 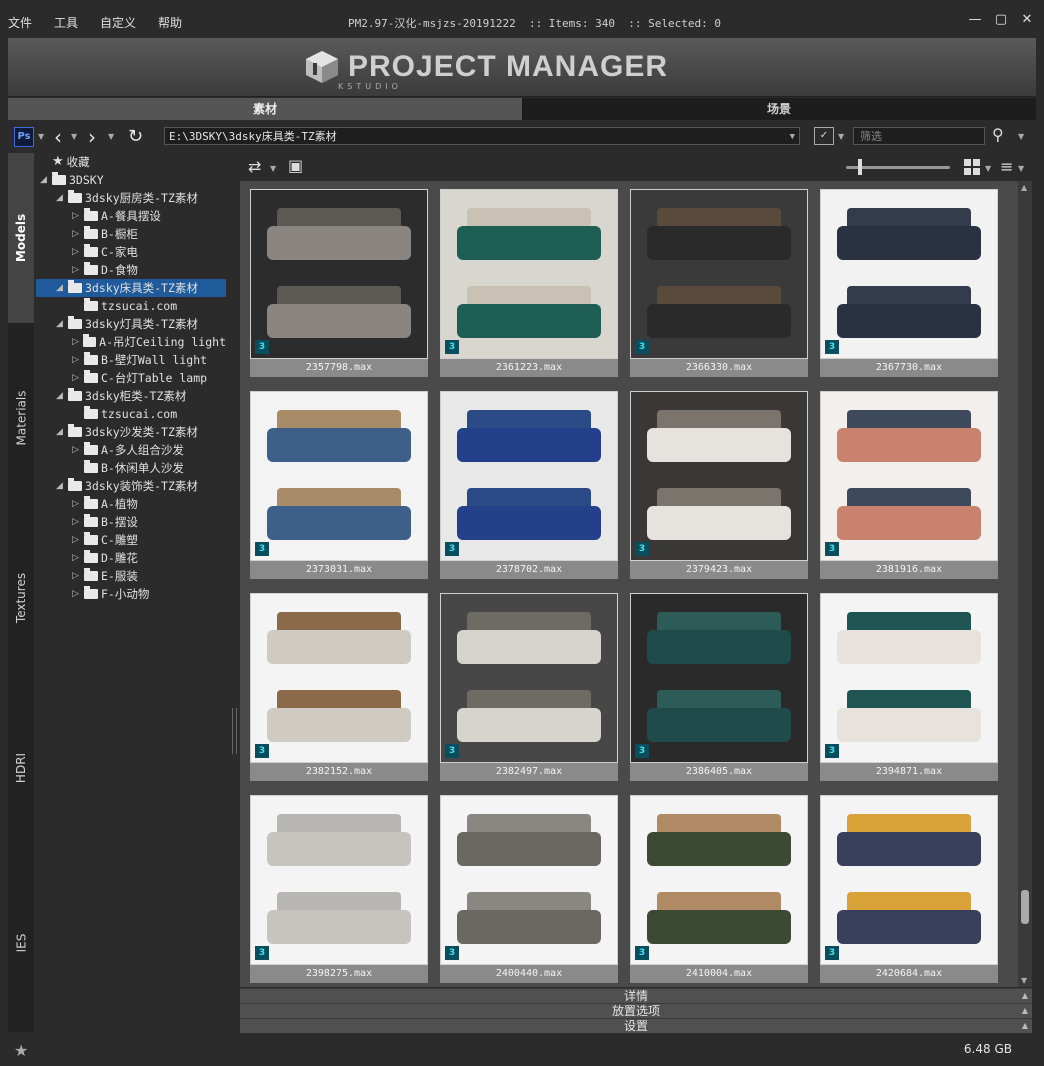 What do you see at coordinates (909, 283) in the screenshot?
I see `asset-card: 3 2367730.max` at bounding box center [909, 283].